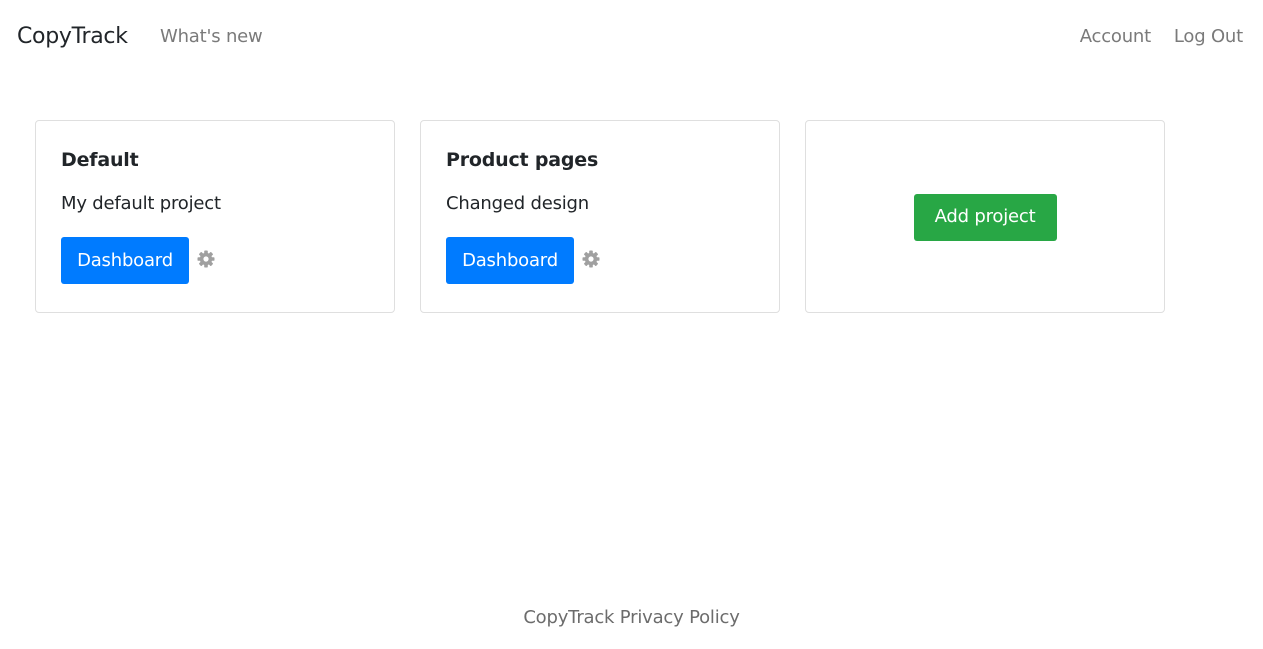  What do you see at coordinates (631, 38) in the screenshot?
I see `top-navbar: CopyTrack What's new Account Log Out` at bounding box center [631, 38].